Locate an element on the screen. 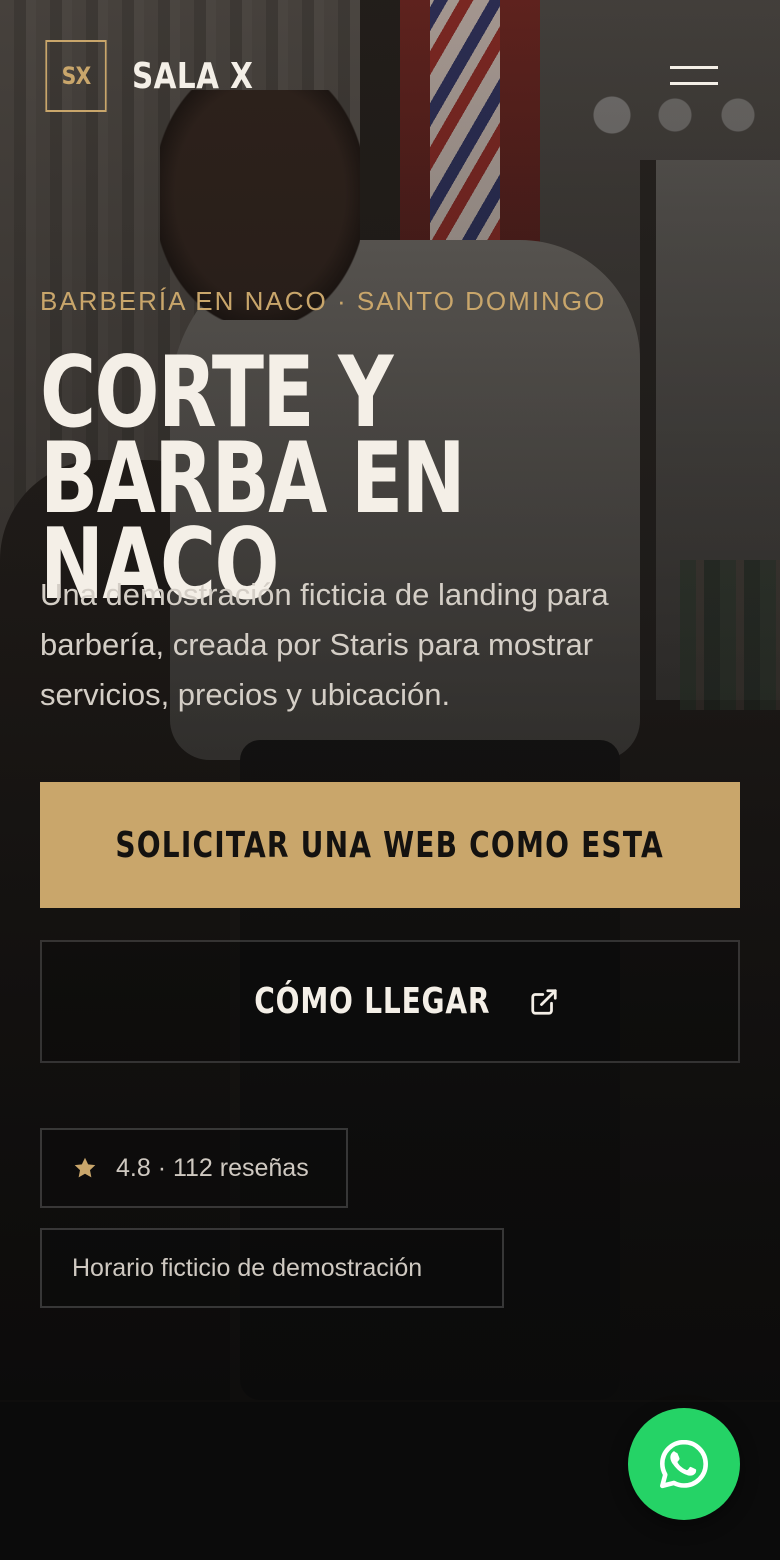 The image size is (780, 1560). rating-text: 4.8 · 112 reseñas is located at coordinates (212, 1167).